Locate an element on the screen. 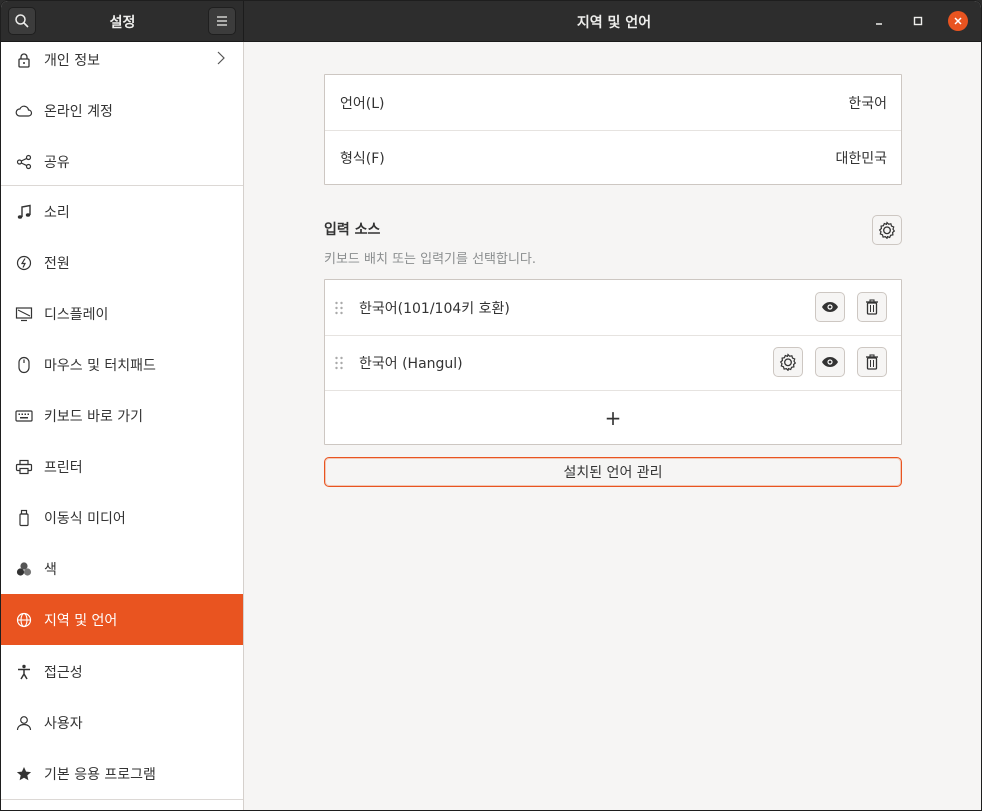 This screenshot has height=811, width=982. minimize-icon is located at coordinates (879, 24).